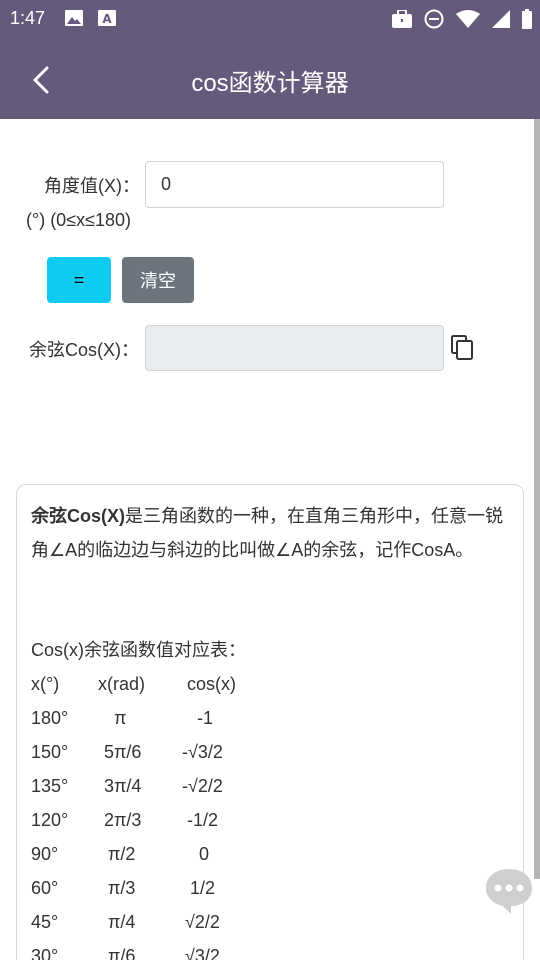  I want to click on svg-text: A, so click(107, 19).